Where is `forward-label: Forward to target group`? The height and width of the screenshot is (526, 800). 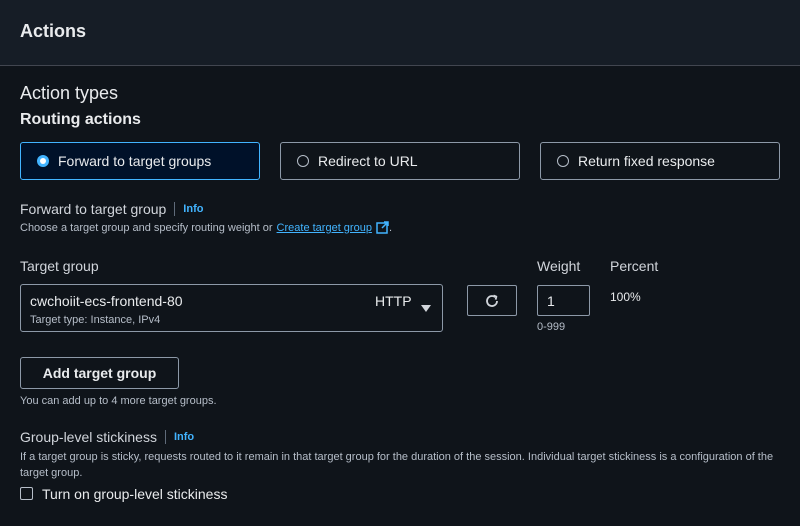 forward-label: Forward to target group is located at coordinates (93, 209).